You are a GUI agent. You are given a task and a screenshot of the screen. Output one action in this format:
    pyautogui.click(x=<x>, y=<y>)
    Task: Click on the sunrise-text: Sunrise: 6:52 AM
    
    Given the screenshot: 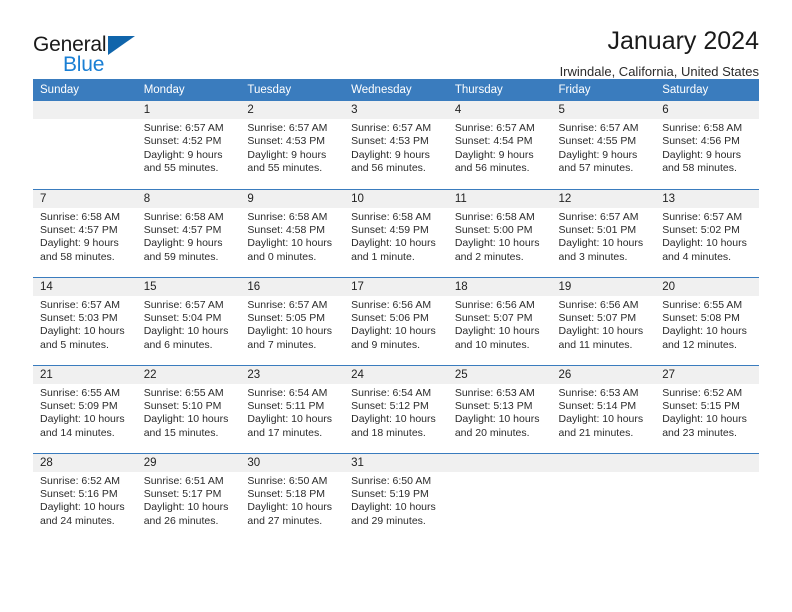 What is the action you would take?
    pyautogui.click(x=80, y=480)
    